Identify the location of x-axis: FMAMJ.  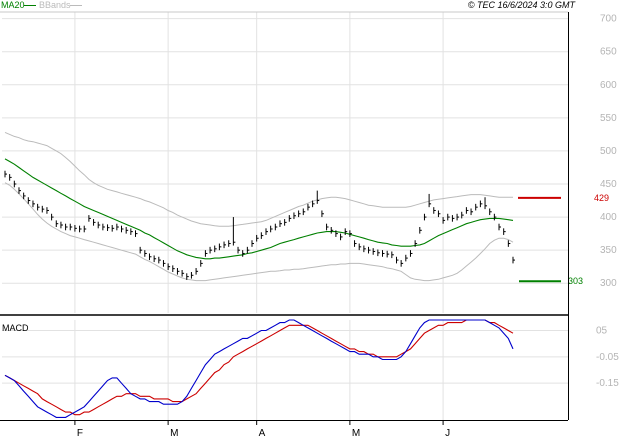
(262, 429).